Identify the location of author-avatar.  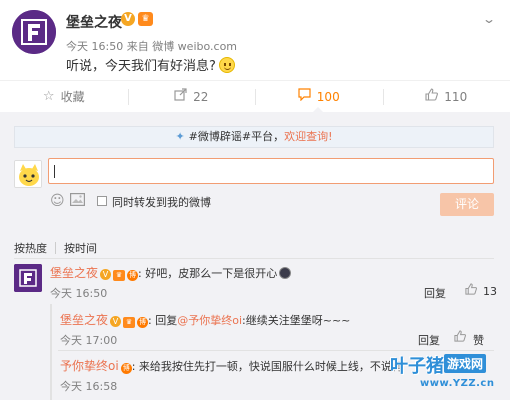
(34, 32).